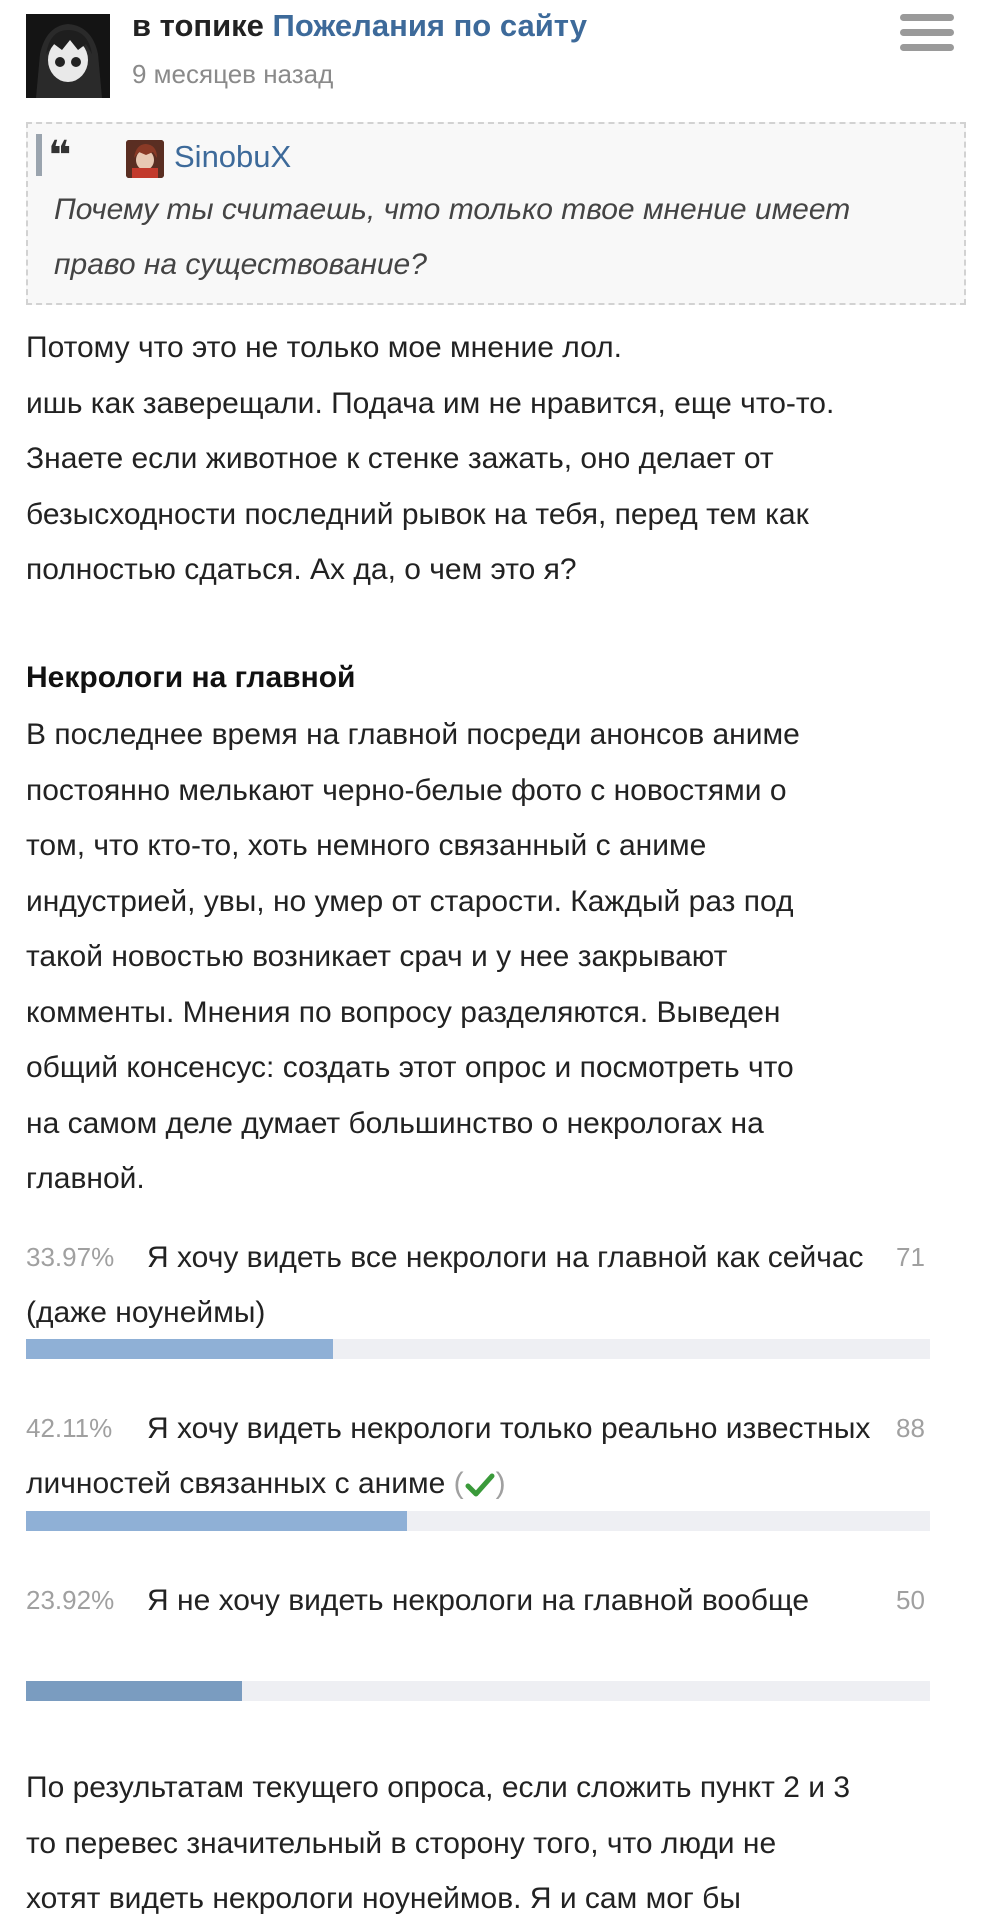 The width and height of the screenshot is (992, 1927). Describe the element at coordinates (478, 1349) in the screenshot. I see `poll-option-1-bar` at that location.